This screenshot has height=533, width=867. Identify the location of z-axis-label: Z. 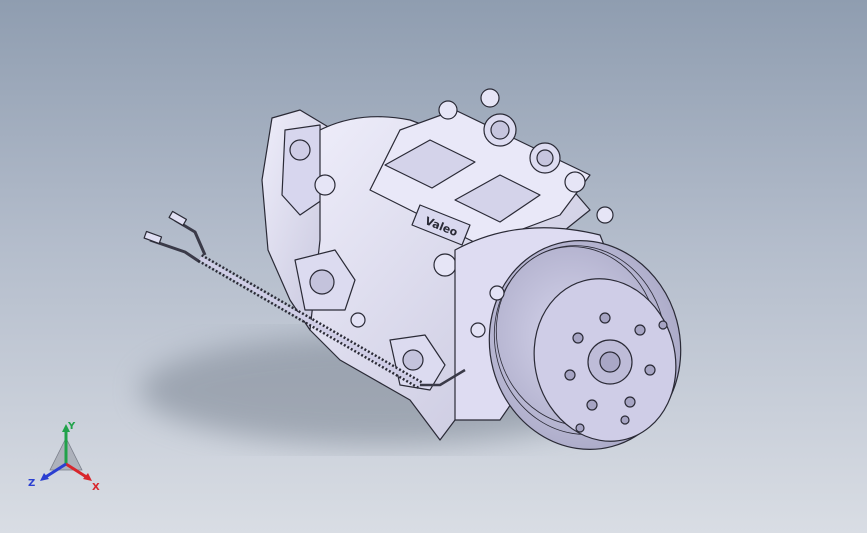
(31, 483).